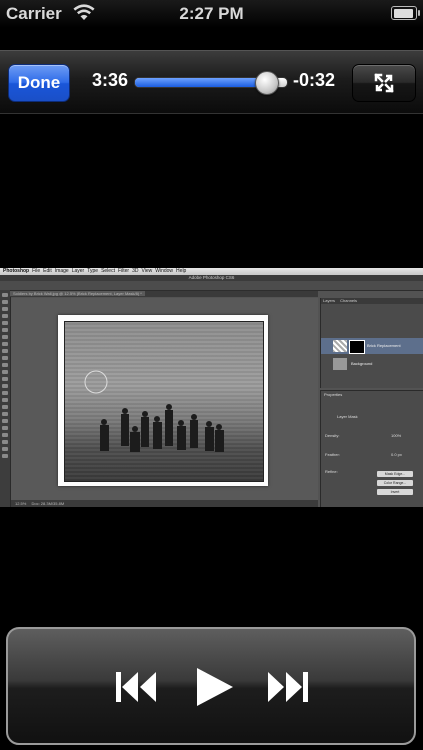 Image resolution: width=423 pixels, height=750 pixels. Describe the element at coordinates (47, 271) in the screenshot. I see `ps-menu-item: Edit` at that location.